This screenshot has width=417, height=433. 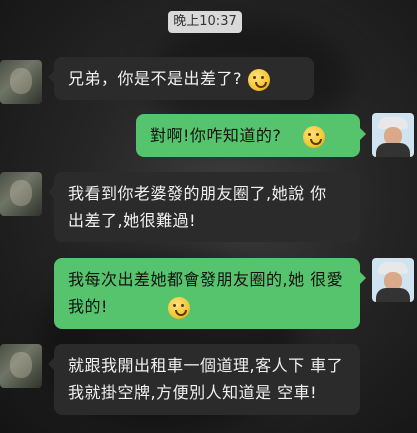 I want to click on incoming-message-bubble: 就跟我開出租車一個道理,客人下 車了 我就掛空牌,方便別人知道是 空車!, so click(x=204, y=379).